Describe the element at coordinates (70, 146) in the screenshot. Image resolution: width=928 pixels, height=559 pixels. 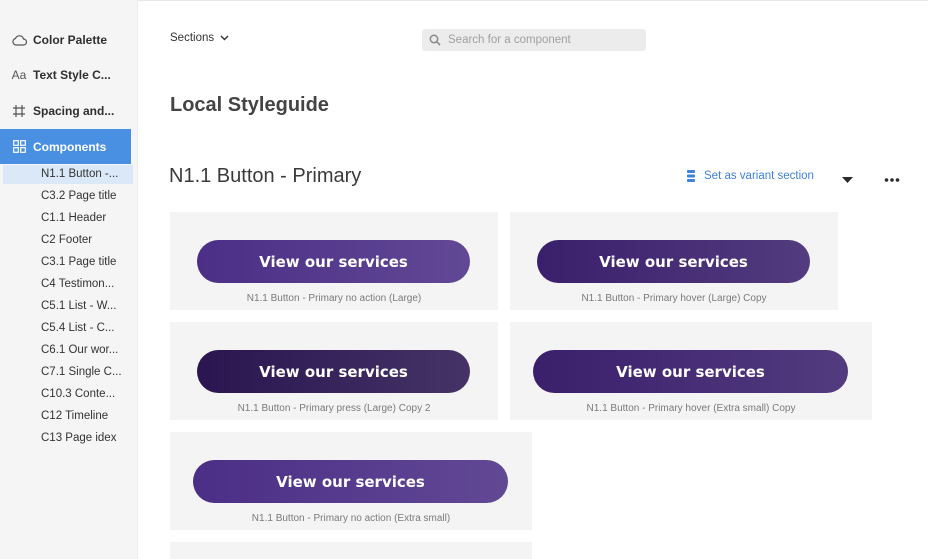
I see `sidebar-item-label: Components` at that location.